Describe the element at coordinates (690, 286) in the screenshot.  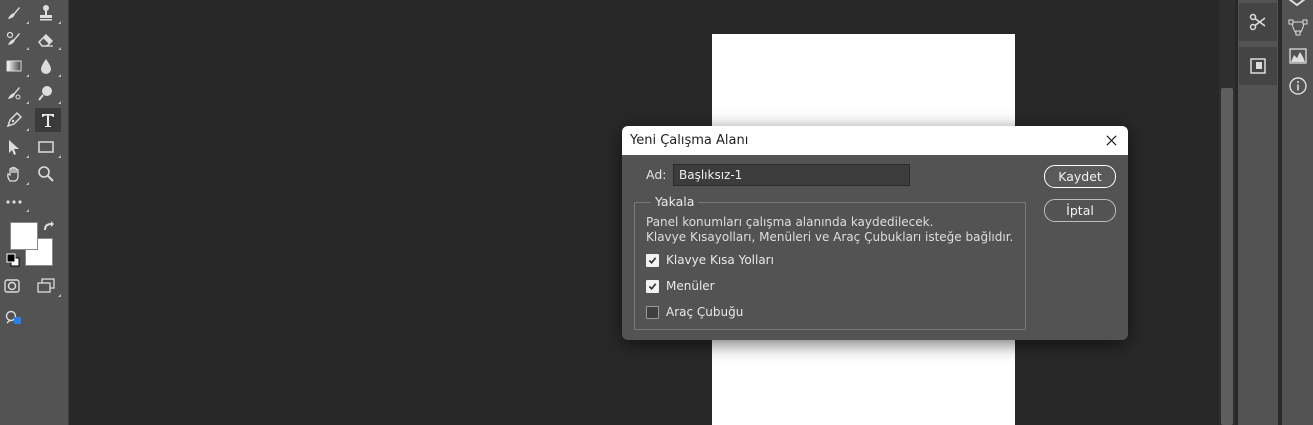
I see `menus-label: Menüler` at that location.